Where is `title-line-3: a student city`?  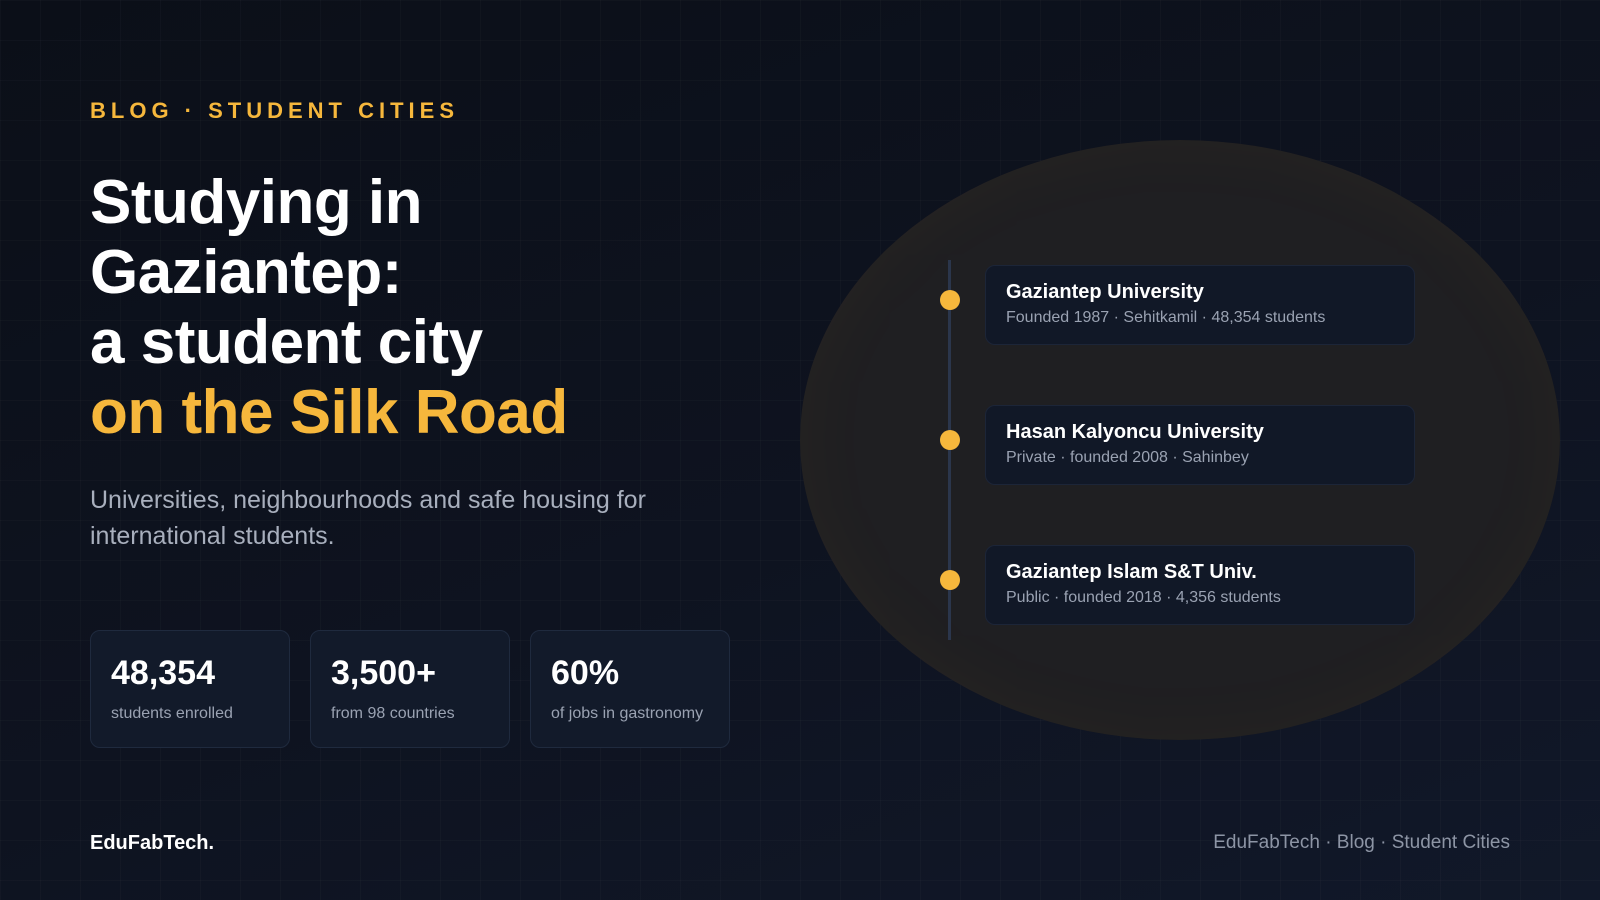 title-line-3: a student city is located at coordinates (286, 342).